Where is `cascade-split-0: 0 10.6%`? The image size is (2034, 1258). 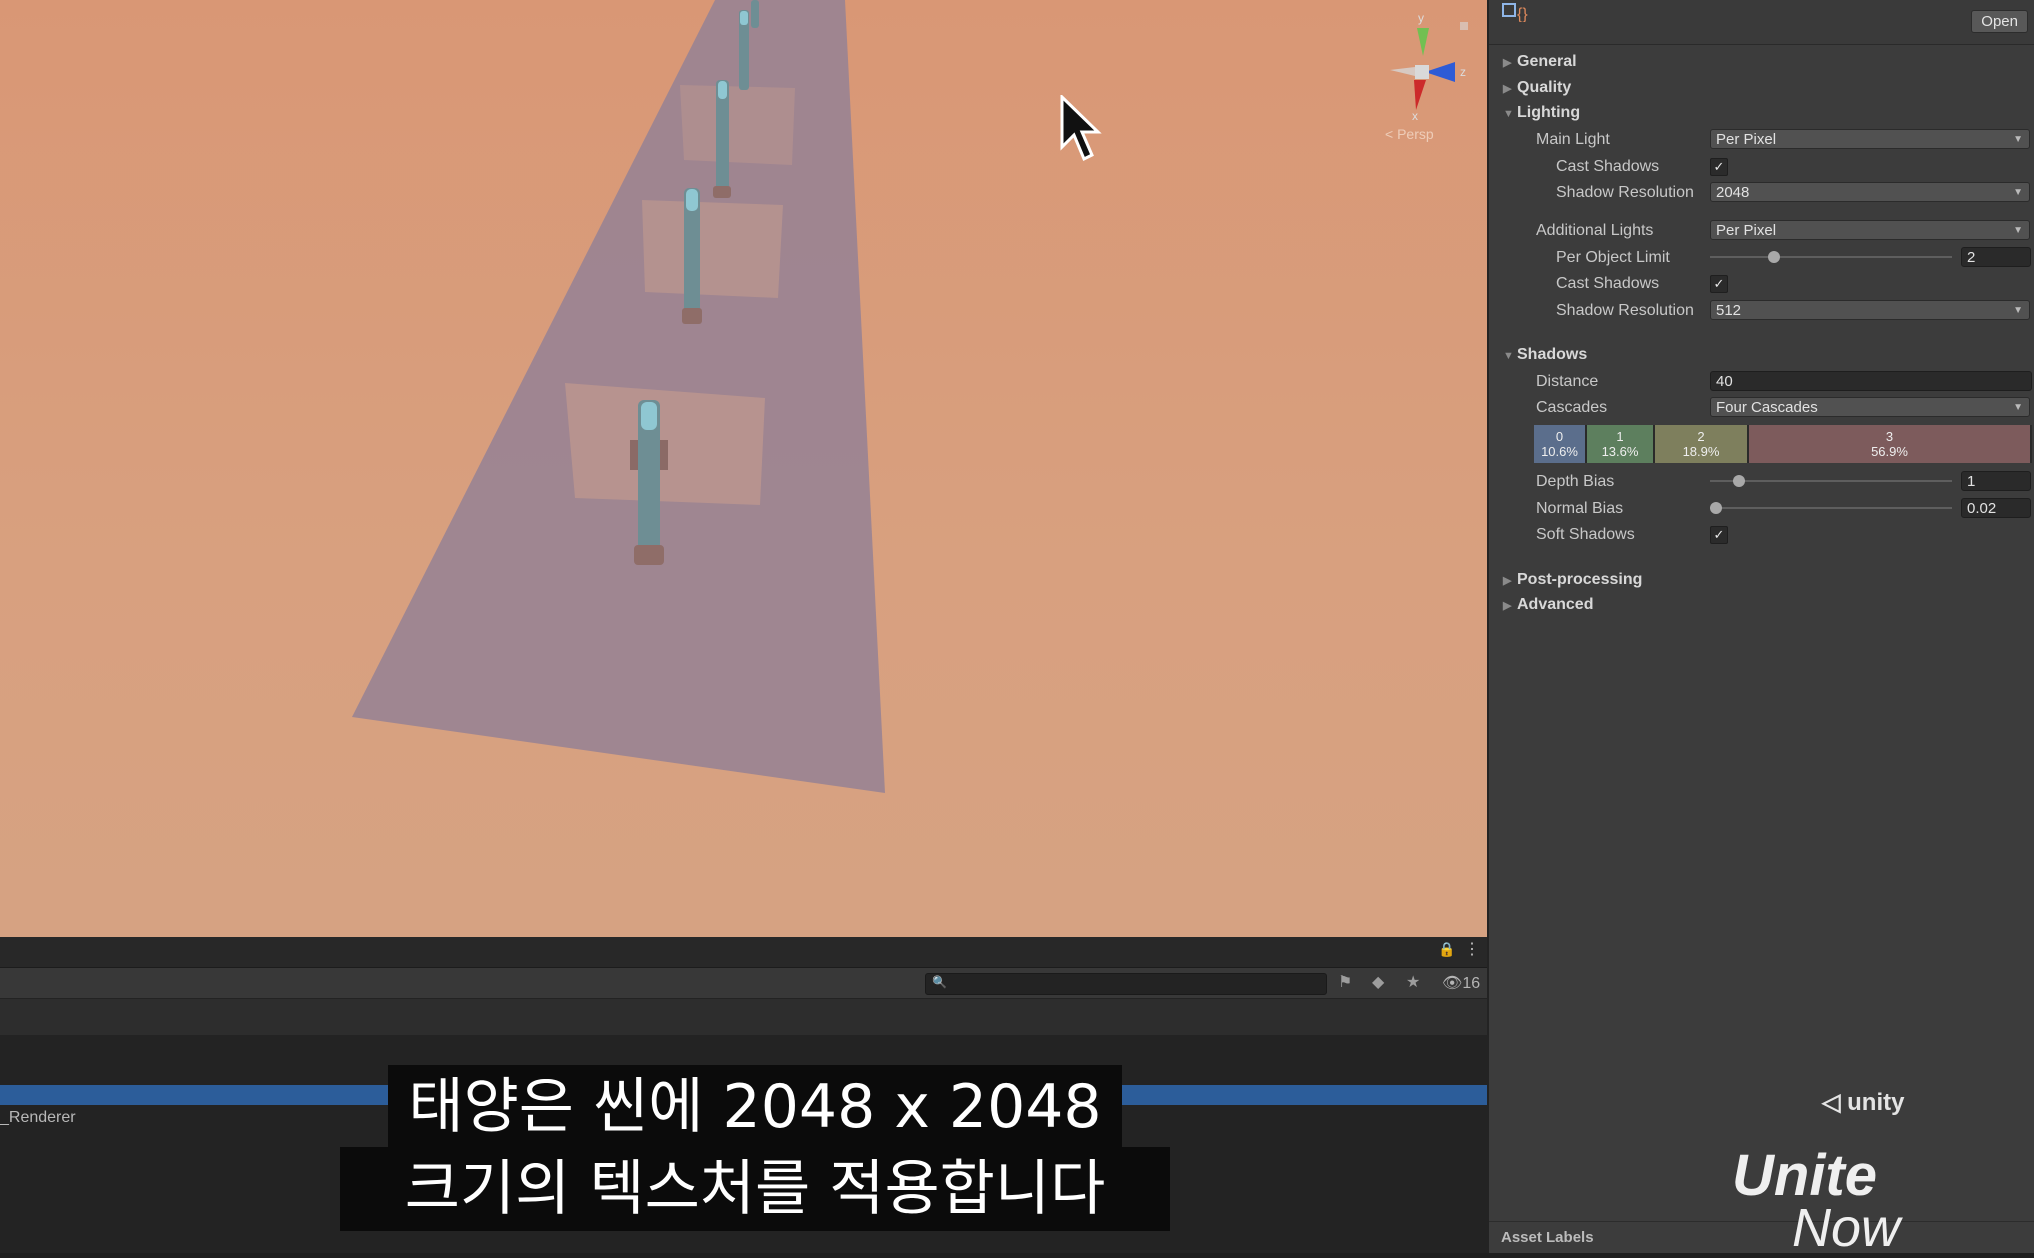
cascade-split-0: 0 10.6% is located at coordinates (1560, 444).